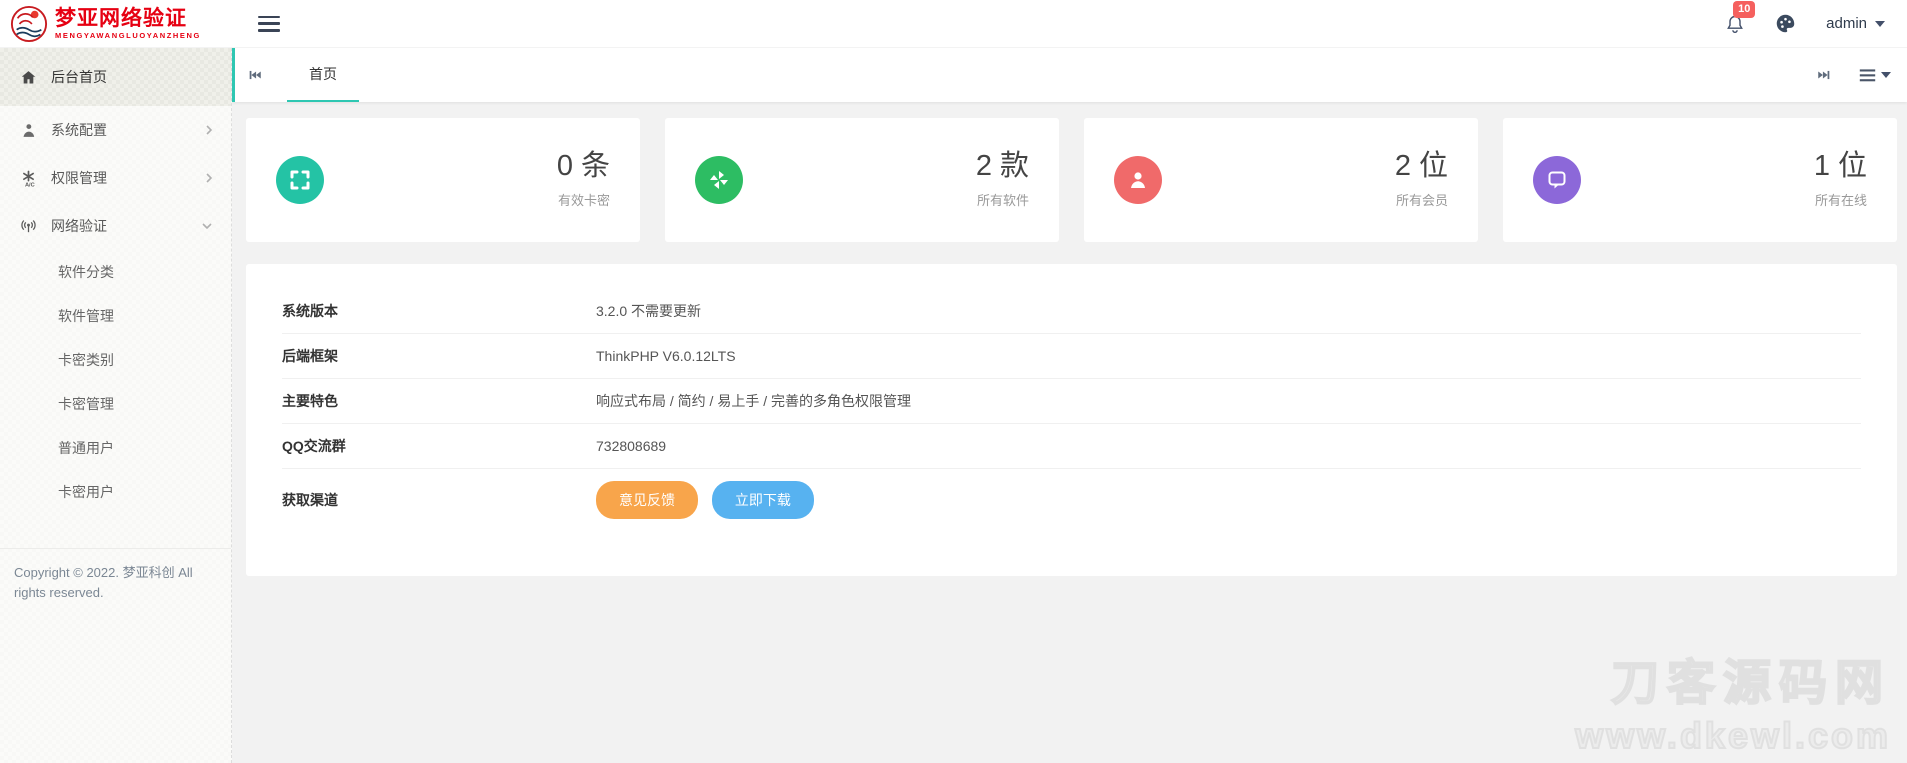 This screenshot has height=763, width=1907. What do you see at coordinates (1421, 201) in the screenshot?
I see `stat-label: 所有会员` at bounding box center [1421, 201].